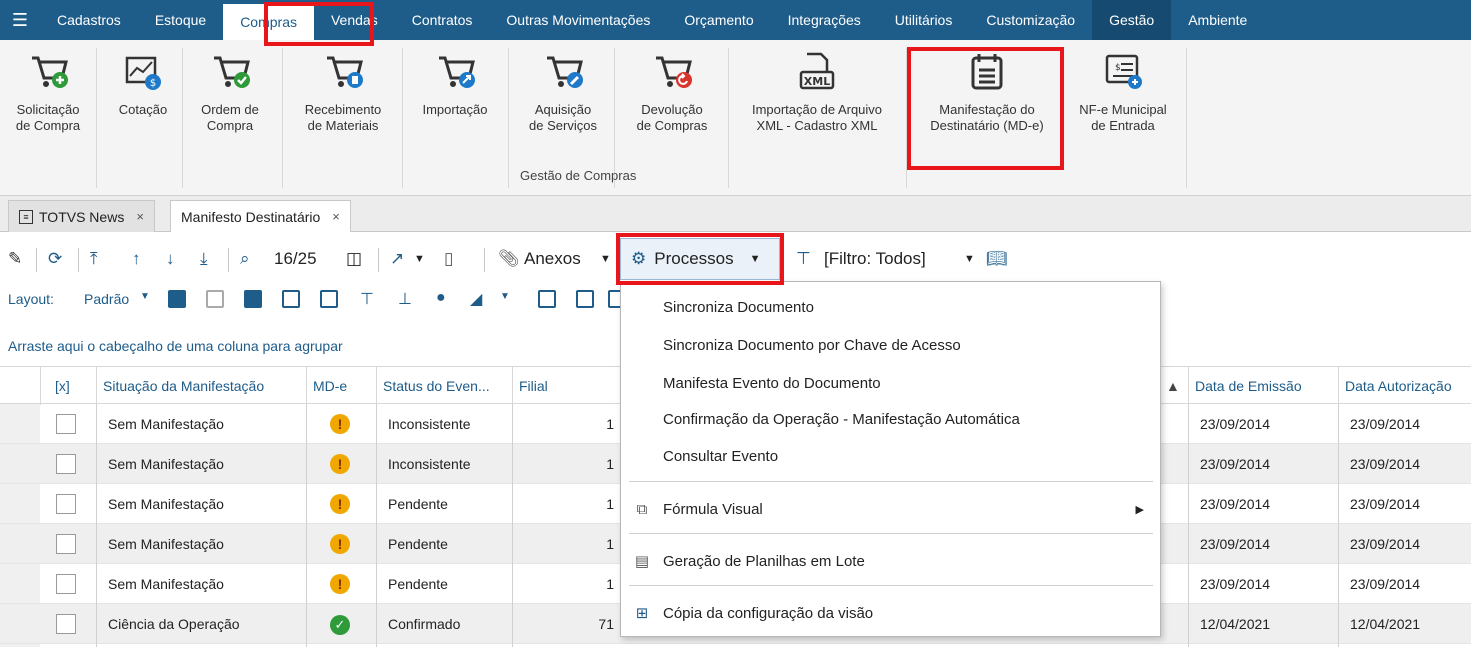 The image size is (1471, 647). Describe the element at coordinates (672, 109) in the screenshot. I see `ribbon-label: Devolução` at that location.